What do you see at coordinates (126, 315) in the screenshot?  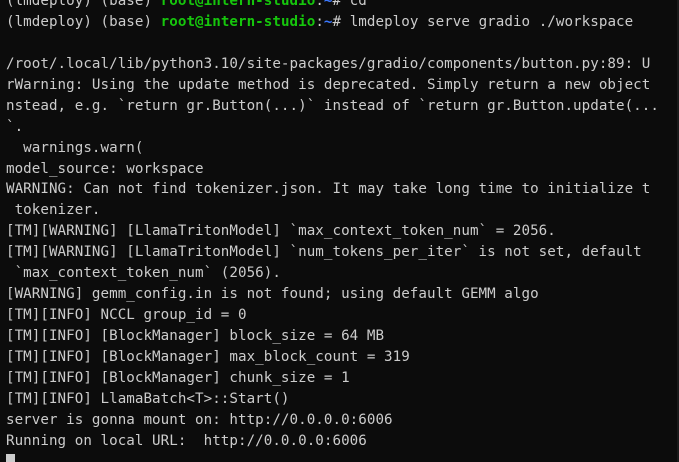 I see `output-line: [TM][INFO] NCCL group_id = 0` at bounding box center [126, 315].